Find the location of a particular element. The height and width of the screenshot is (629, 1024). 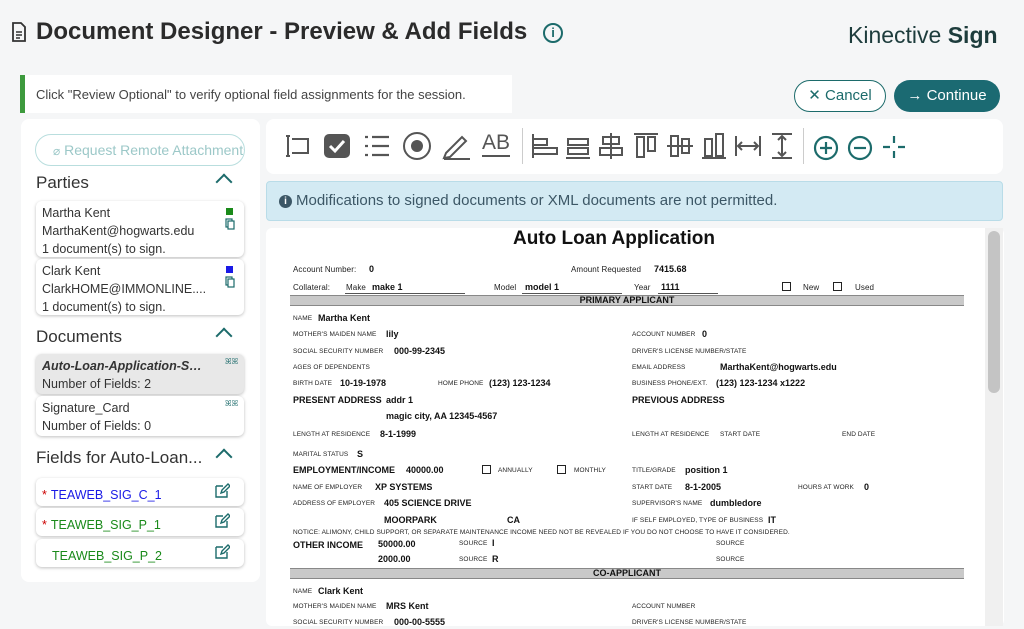

align-left-icon is located at coordinates (545, 146).